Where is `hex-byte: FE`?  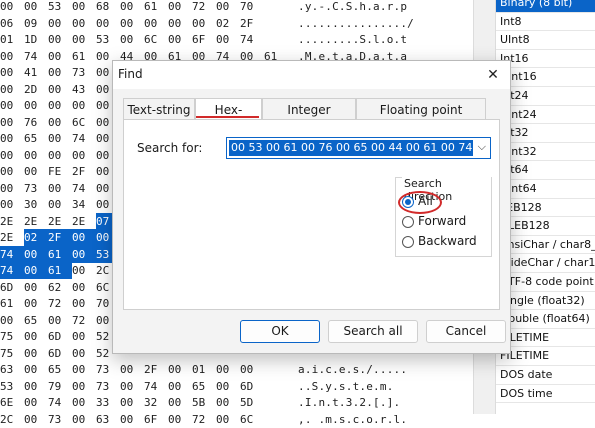 hex-byte: FE is located at coordinates (60, 171).